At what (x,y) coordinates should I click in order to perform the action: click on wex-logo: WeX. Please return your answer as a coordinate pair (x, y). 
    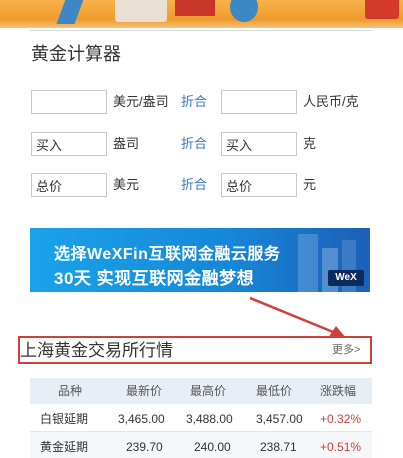
    Looking at the image, I should click on (346, 278).